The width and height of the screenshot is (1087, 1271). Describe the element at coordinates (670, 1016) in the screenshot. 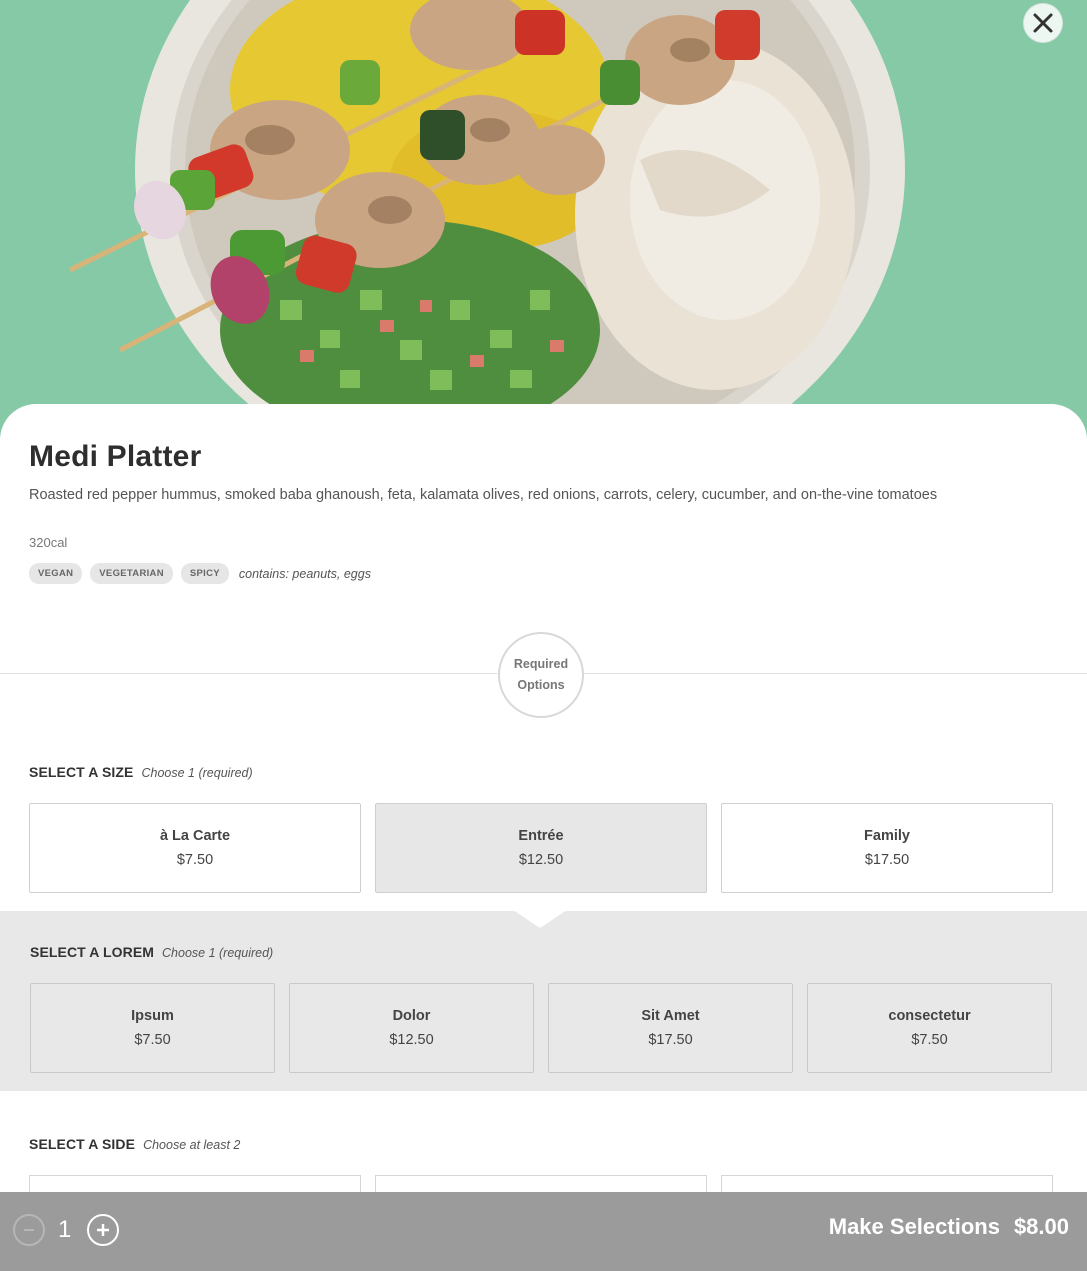

I see `option-name: Sit Amet` at that location.